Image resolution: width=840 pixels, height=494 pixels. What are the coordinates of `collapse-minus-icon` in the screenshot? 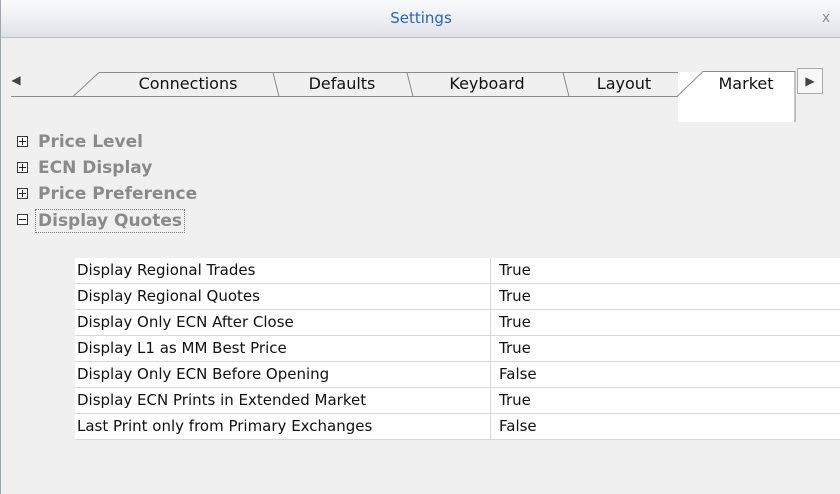 It's located at (22, 219).